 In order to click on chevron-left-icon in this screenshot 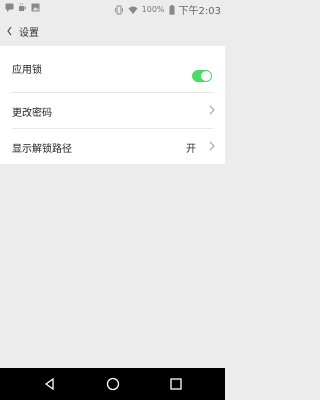, I will do `click(10, 31)`.